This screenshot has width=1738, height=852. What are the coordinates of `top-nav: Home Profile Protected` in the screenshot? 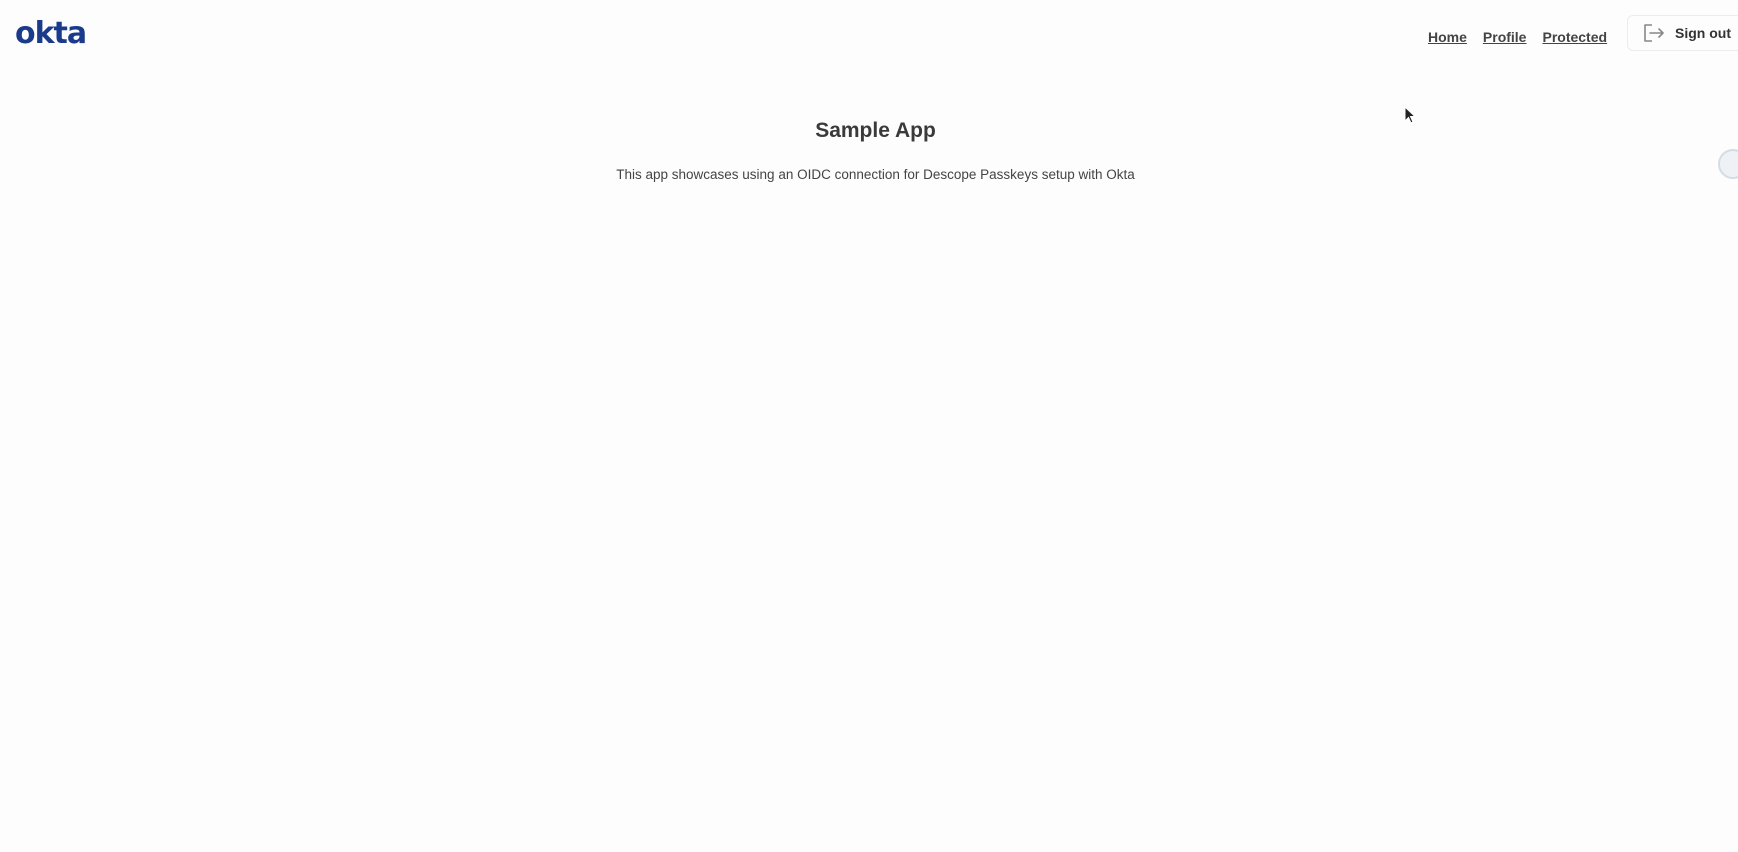 It's located at (1517, 37).